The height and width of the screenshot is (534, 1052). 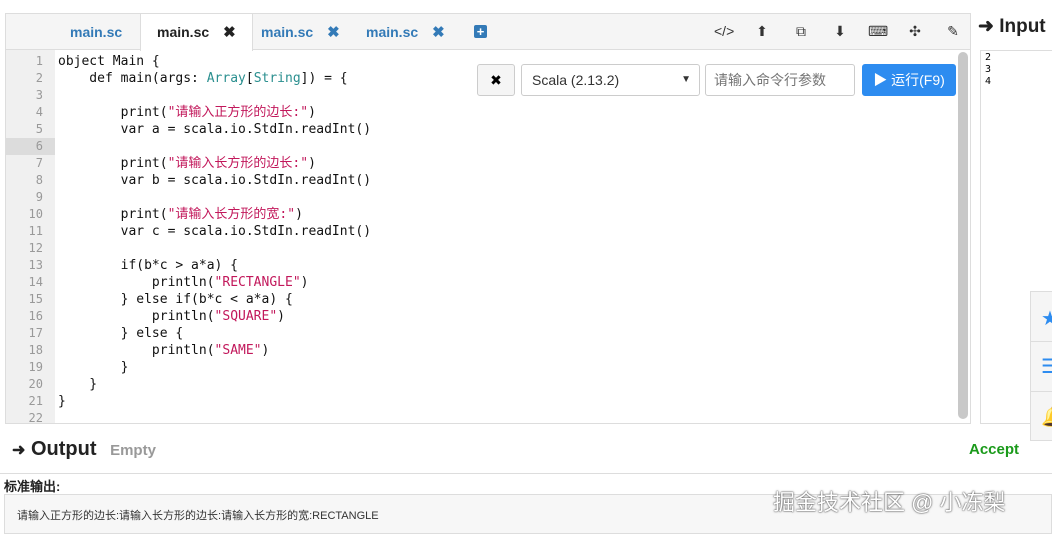 I want to click on code-line: def main(args: Array[String]) = {, so click(x=203, y=78).